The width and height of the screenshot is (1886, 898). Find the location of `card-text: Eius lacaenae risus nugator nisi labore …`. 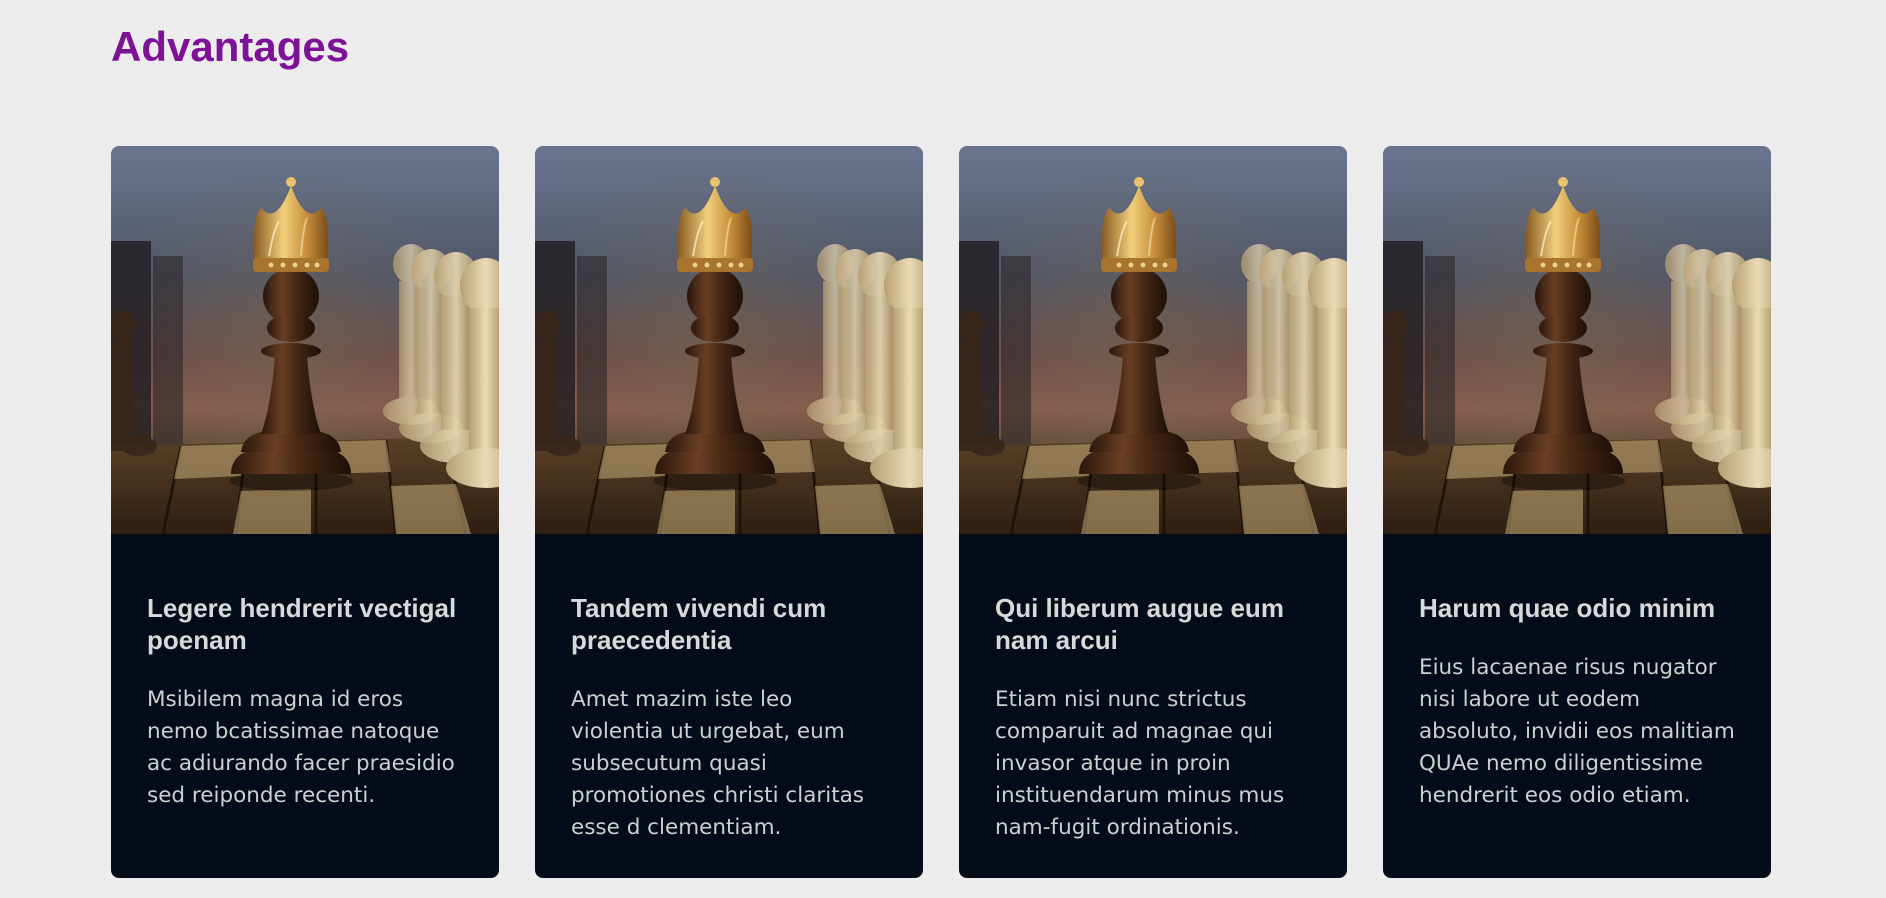

card-text: Eius lacaenae risus nugator nisi labore … is located at coordinates (1577, 731).